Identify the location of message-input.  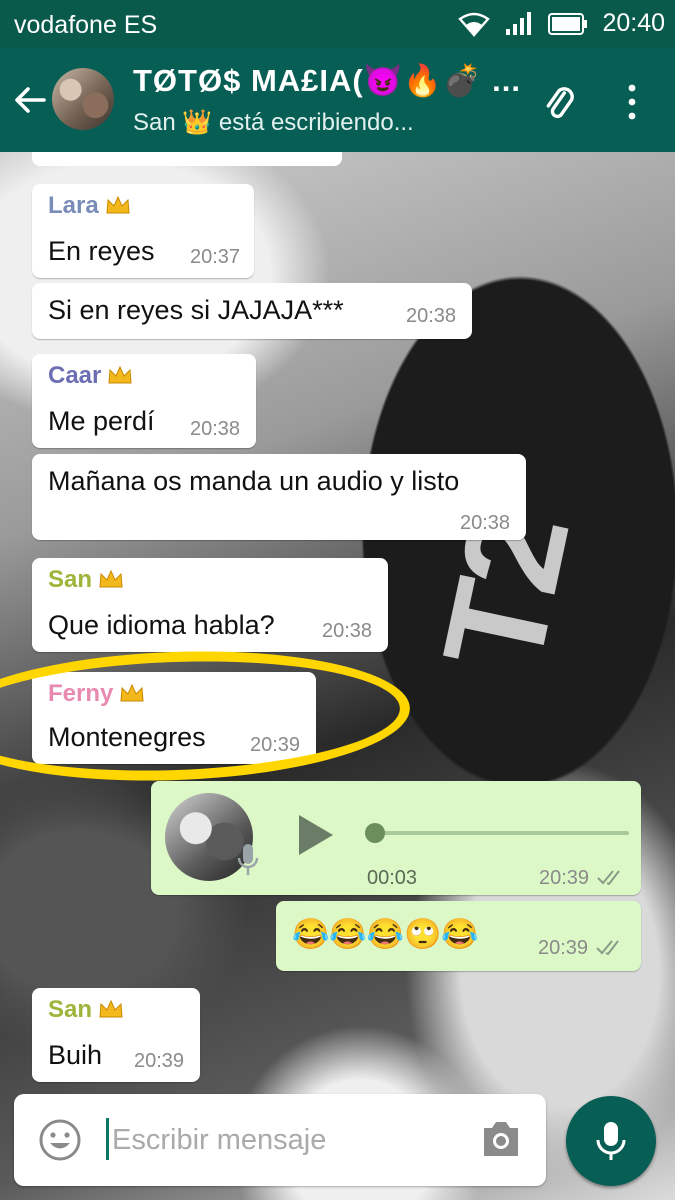
(292, 1140).